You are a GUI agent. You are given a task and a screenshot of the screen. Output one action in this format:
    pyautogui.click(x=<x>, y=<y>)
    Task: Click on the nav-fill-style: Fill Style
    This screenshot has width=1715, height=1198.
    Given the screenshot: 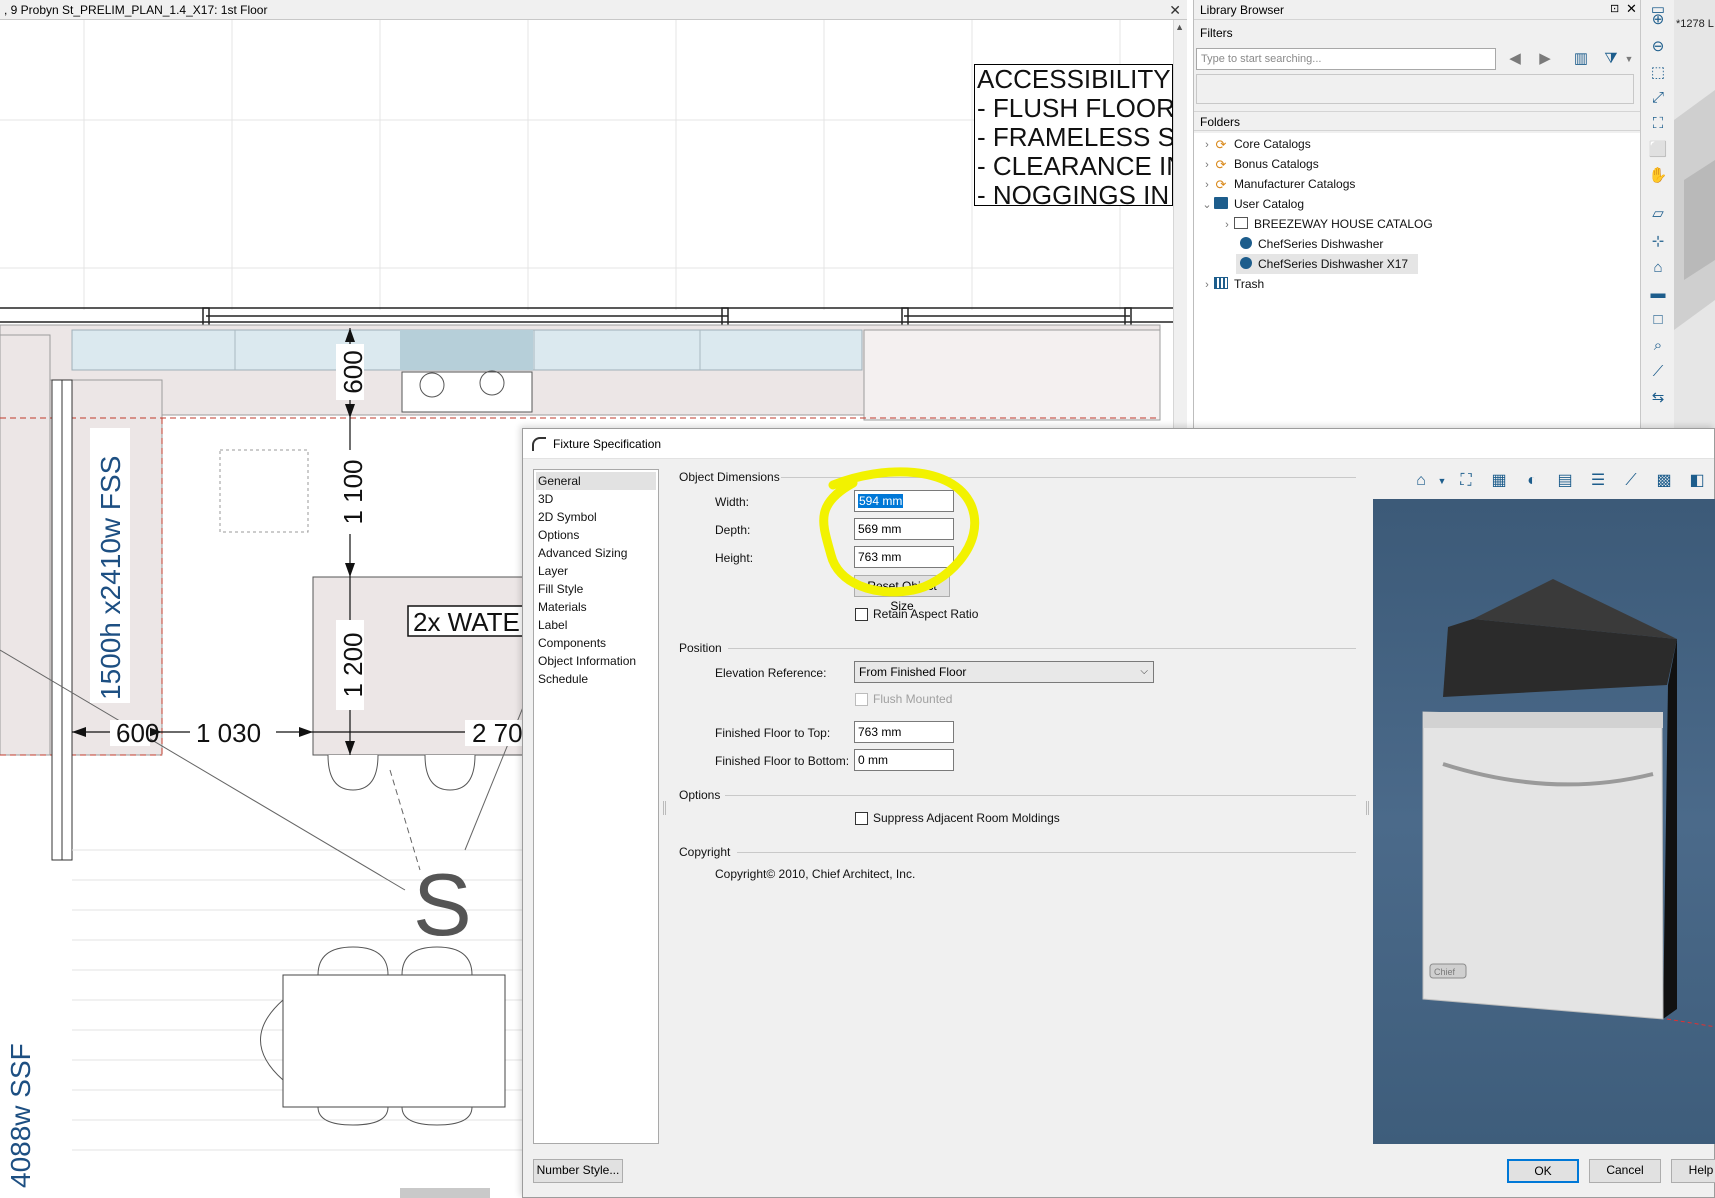 What is the action you would take?
    pyautogui.click(x=596, y=589)
    